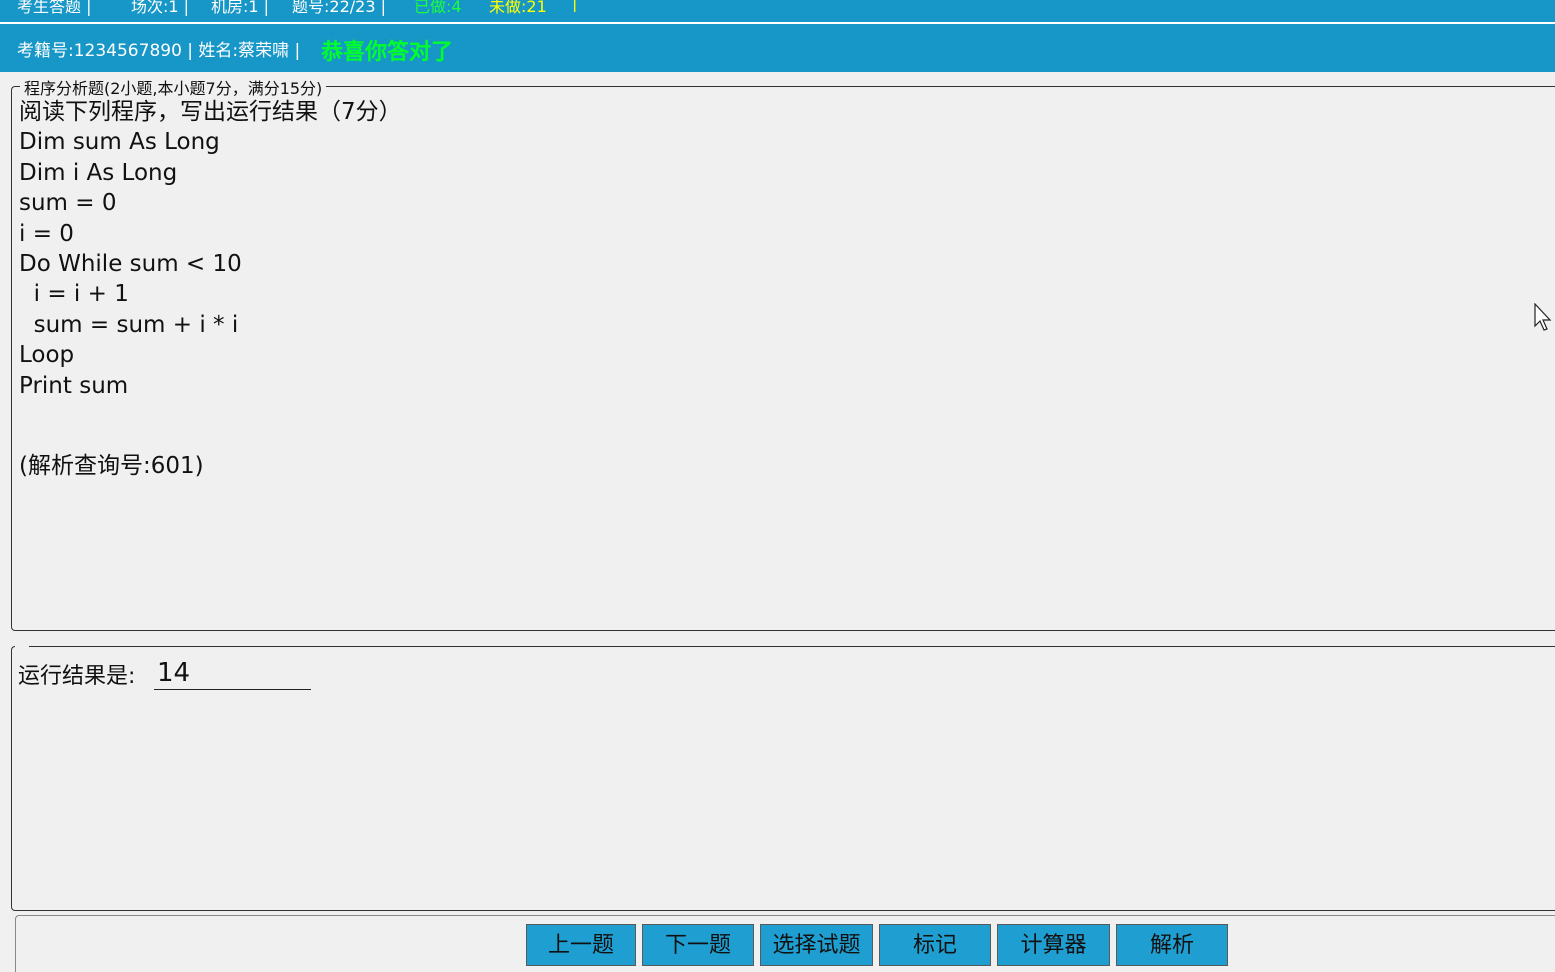 This screenshot has width=1555, height=972. What do you see at coordinates (387, 52) in the screenshot?
I see `correct-answer-message: 恭喜你答对了` at bounding box center [387, 52].